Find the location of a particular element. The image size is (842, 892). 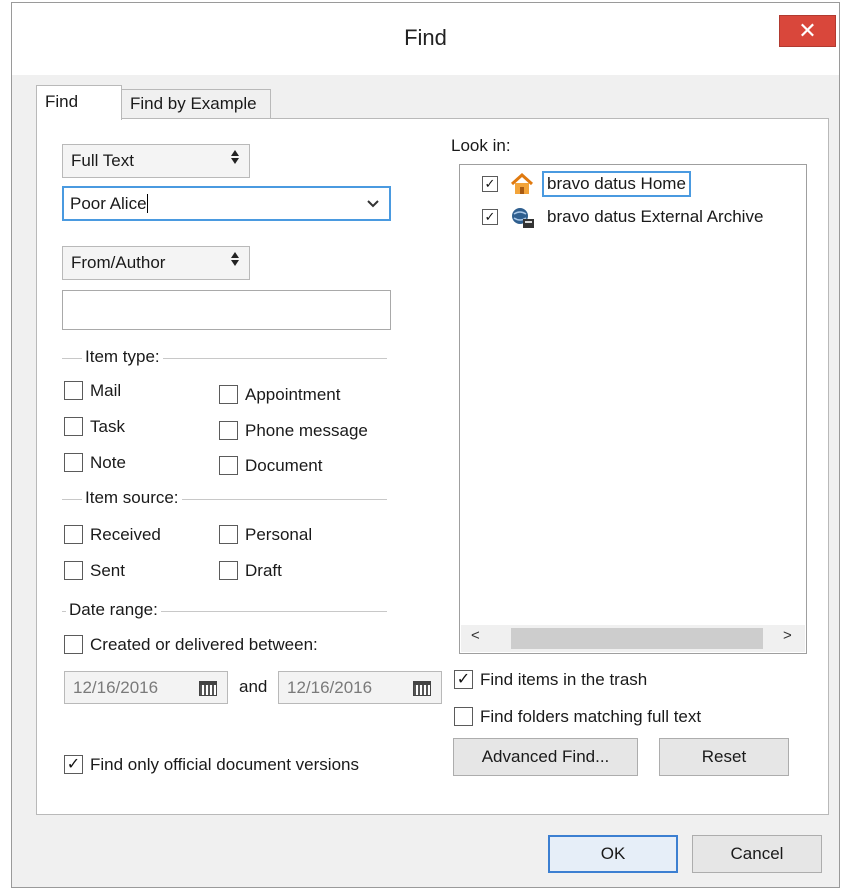

note-checkbox is located at coordinates (73, 462).